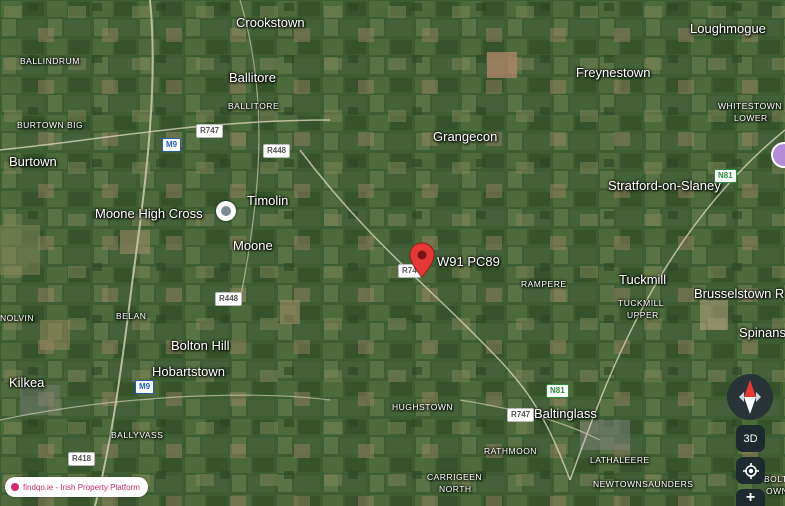 The height and width of the screenshot is (506, 785). What do you see at coordinates (565, 413) in the screenshot?
I see `place-baltinglass: Baltinglass` at bounding box center [565, 413].